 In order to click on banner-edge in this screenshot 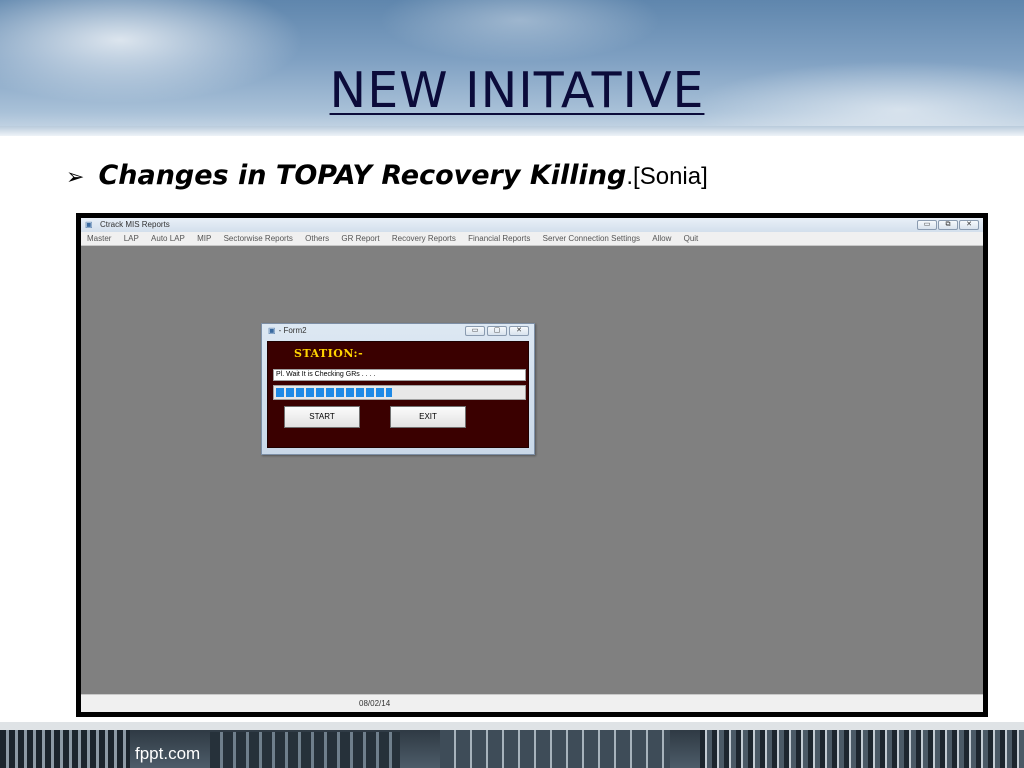, I will do `click(512, 131)`.